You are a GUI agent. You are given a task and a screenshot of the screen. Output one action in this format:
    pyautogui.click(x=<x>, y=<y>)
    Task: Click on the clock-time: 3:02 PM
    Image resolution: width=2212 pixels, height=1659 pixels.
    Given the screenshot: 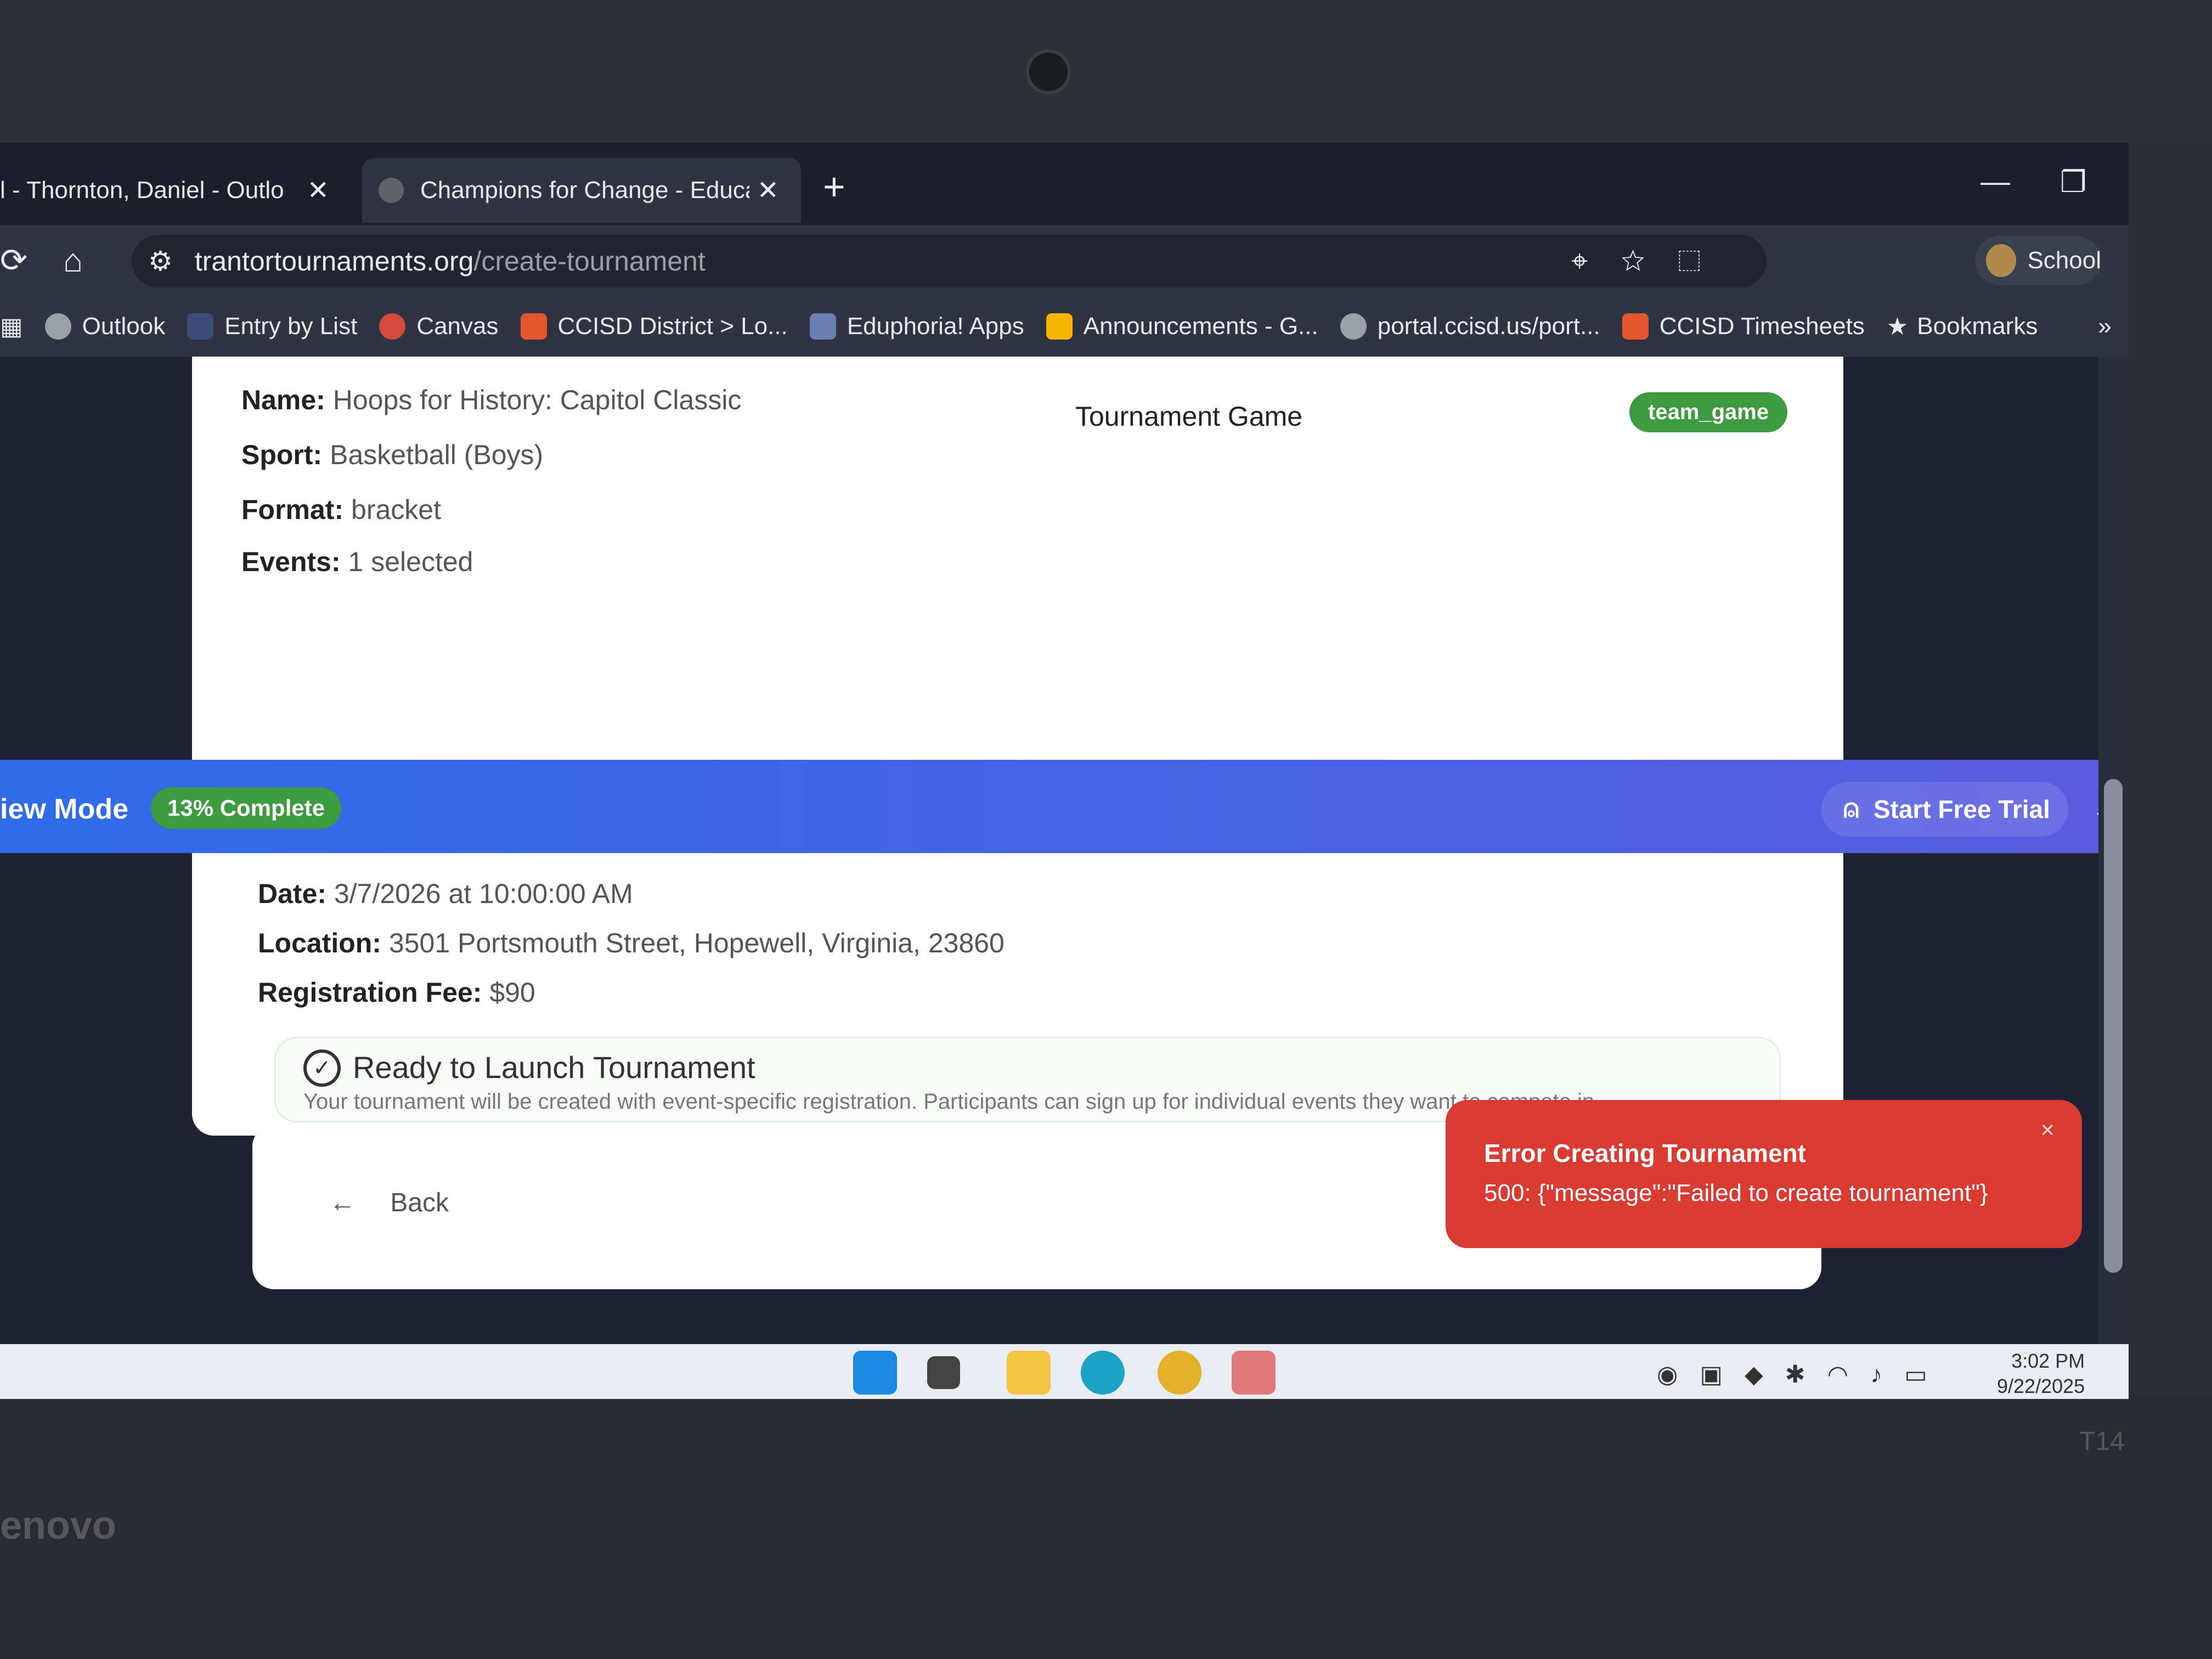 What is the action you would take?
    pyautogui.click(x=2048, y=1361)
    